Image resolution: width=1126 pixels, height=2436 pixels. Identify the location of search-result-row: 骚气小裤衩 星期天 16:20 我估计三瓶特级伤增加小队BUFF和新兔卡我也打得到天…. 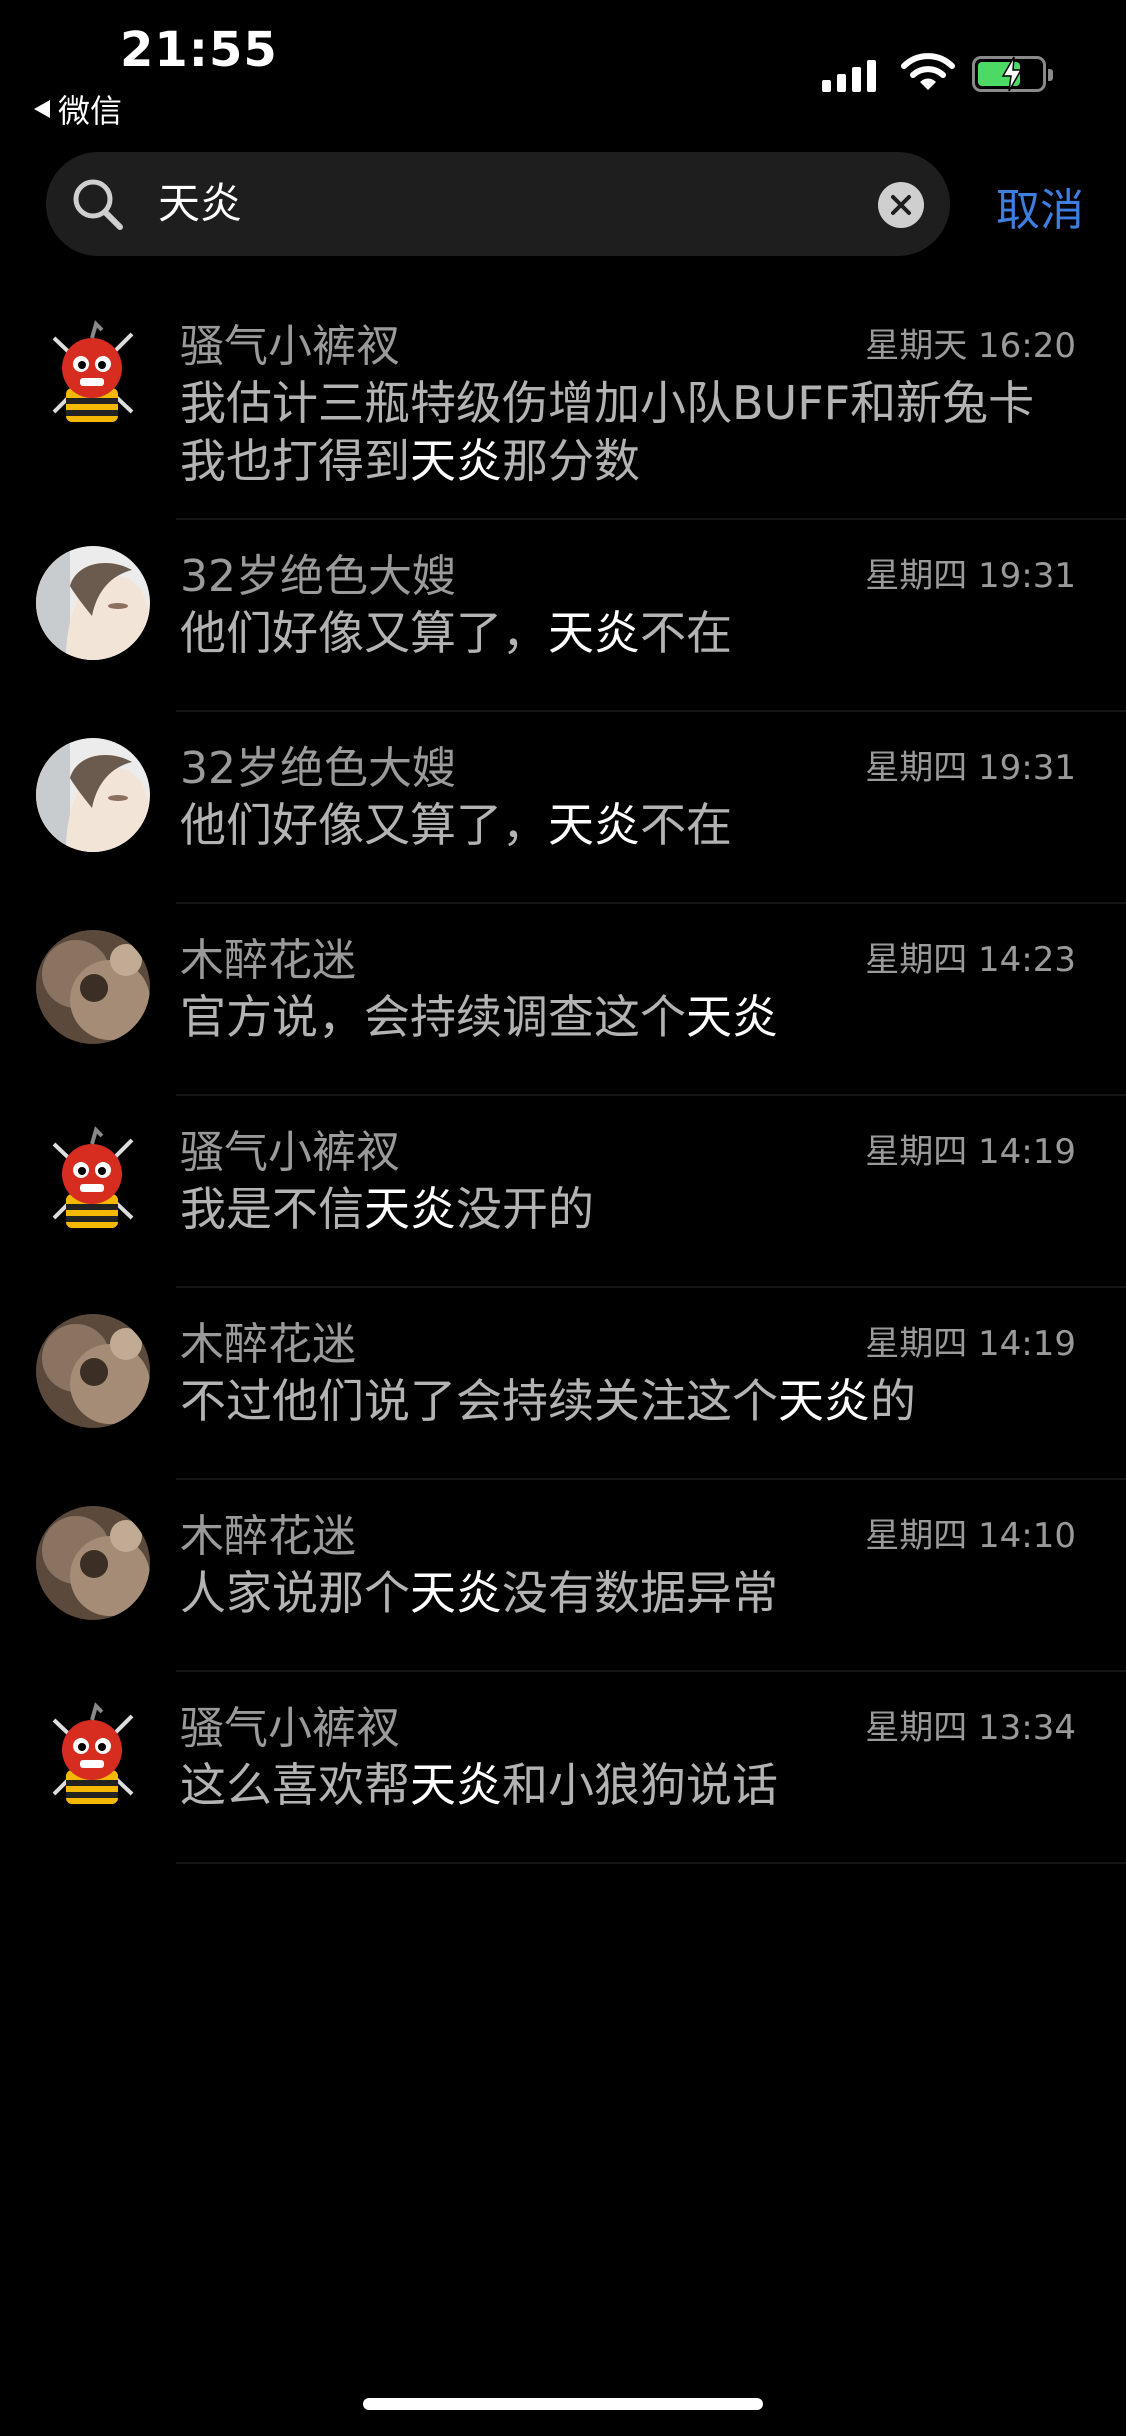
(563, 405).